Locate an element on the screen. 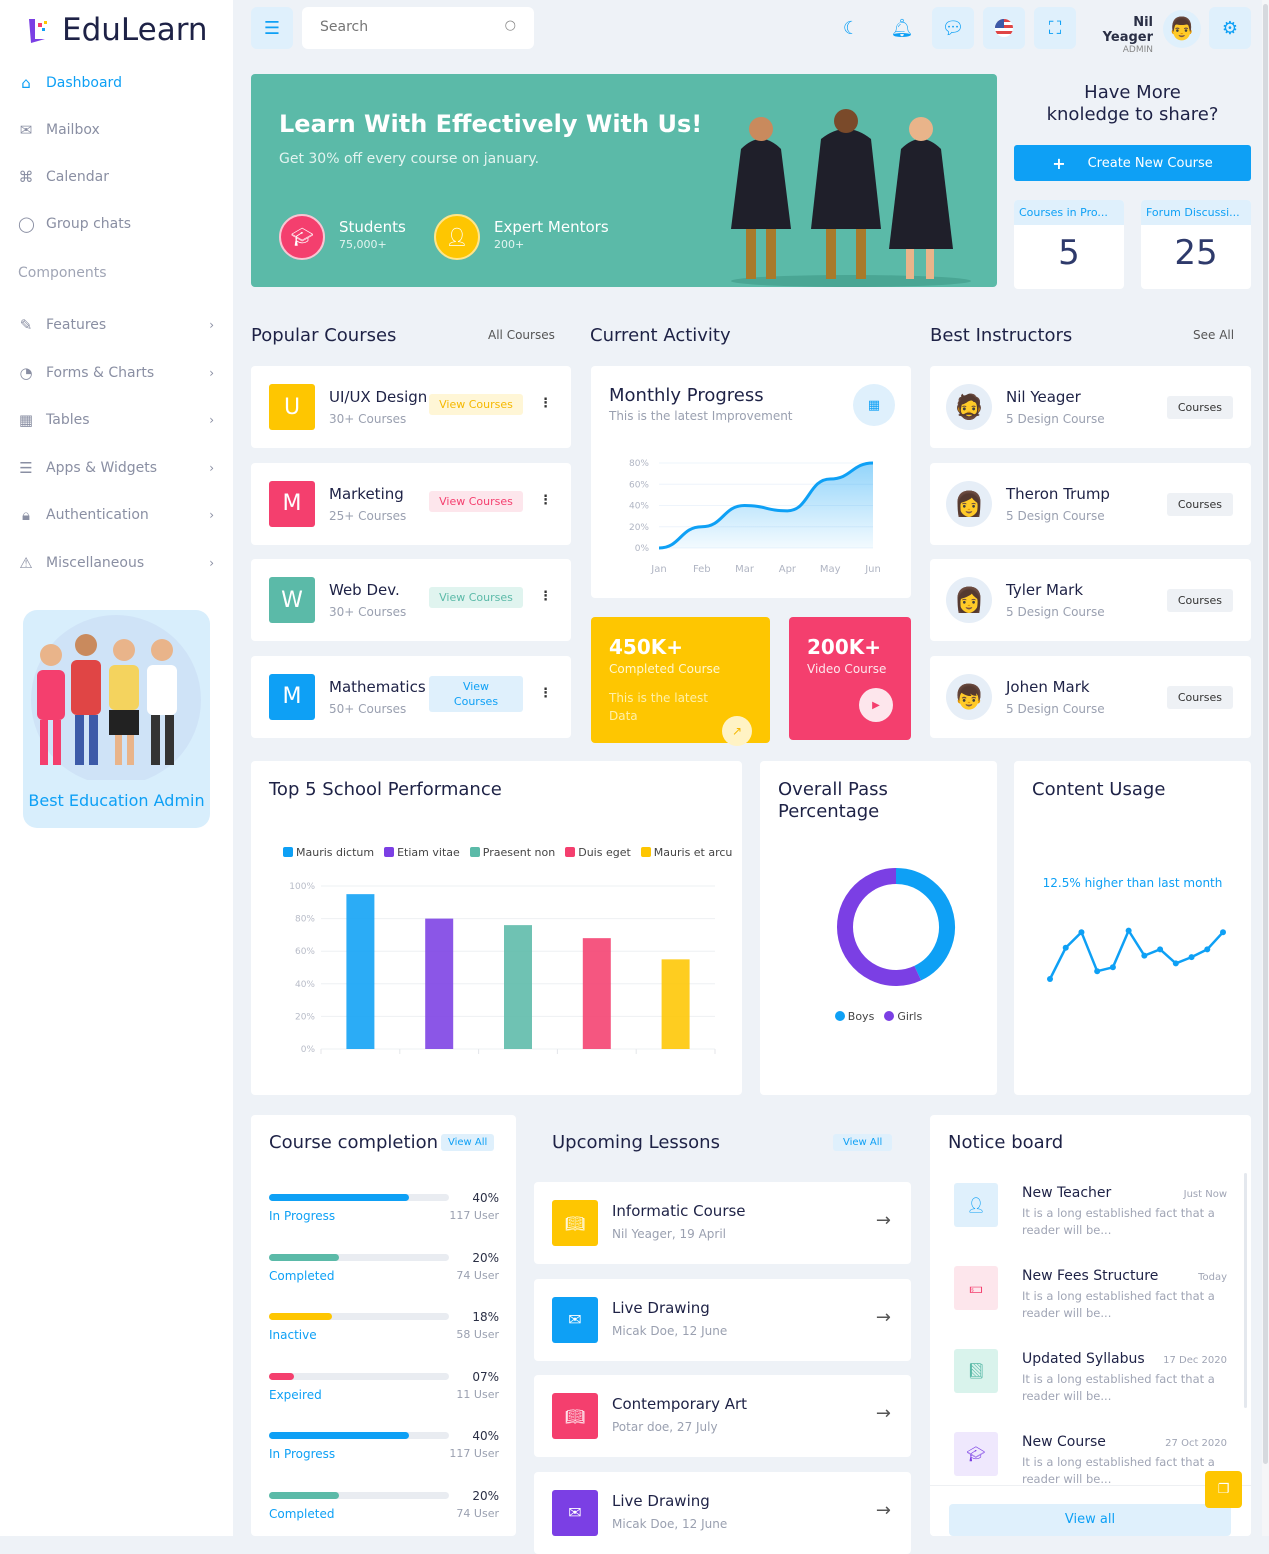 This screenshot has height=1554, width=1269. stat-value: 25 is located at coordinates (1196, 253).